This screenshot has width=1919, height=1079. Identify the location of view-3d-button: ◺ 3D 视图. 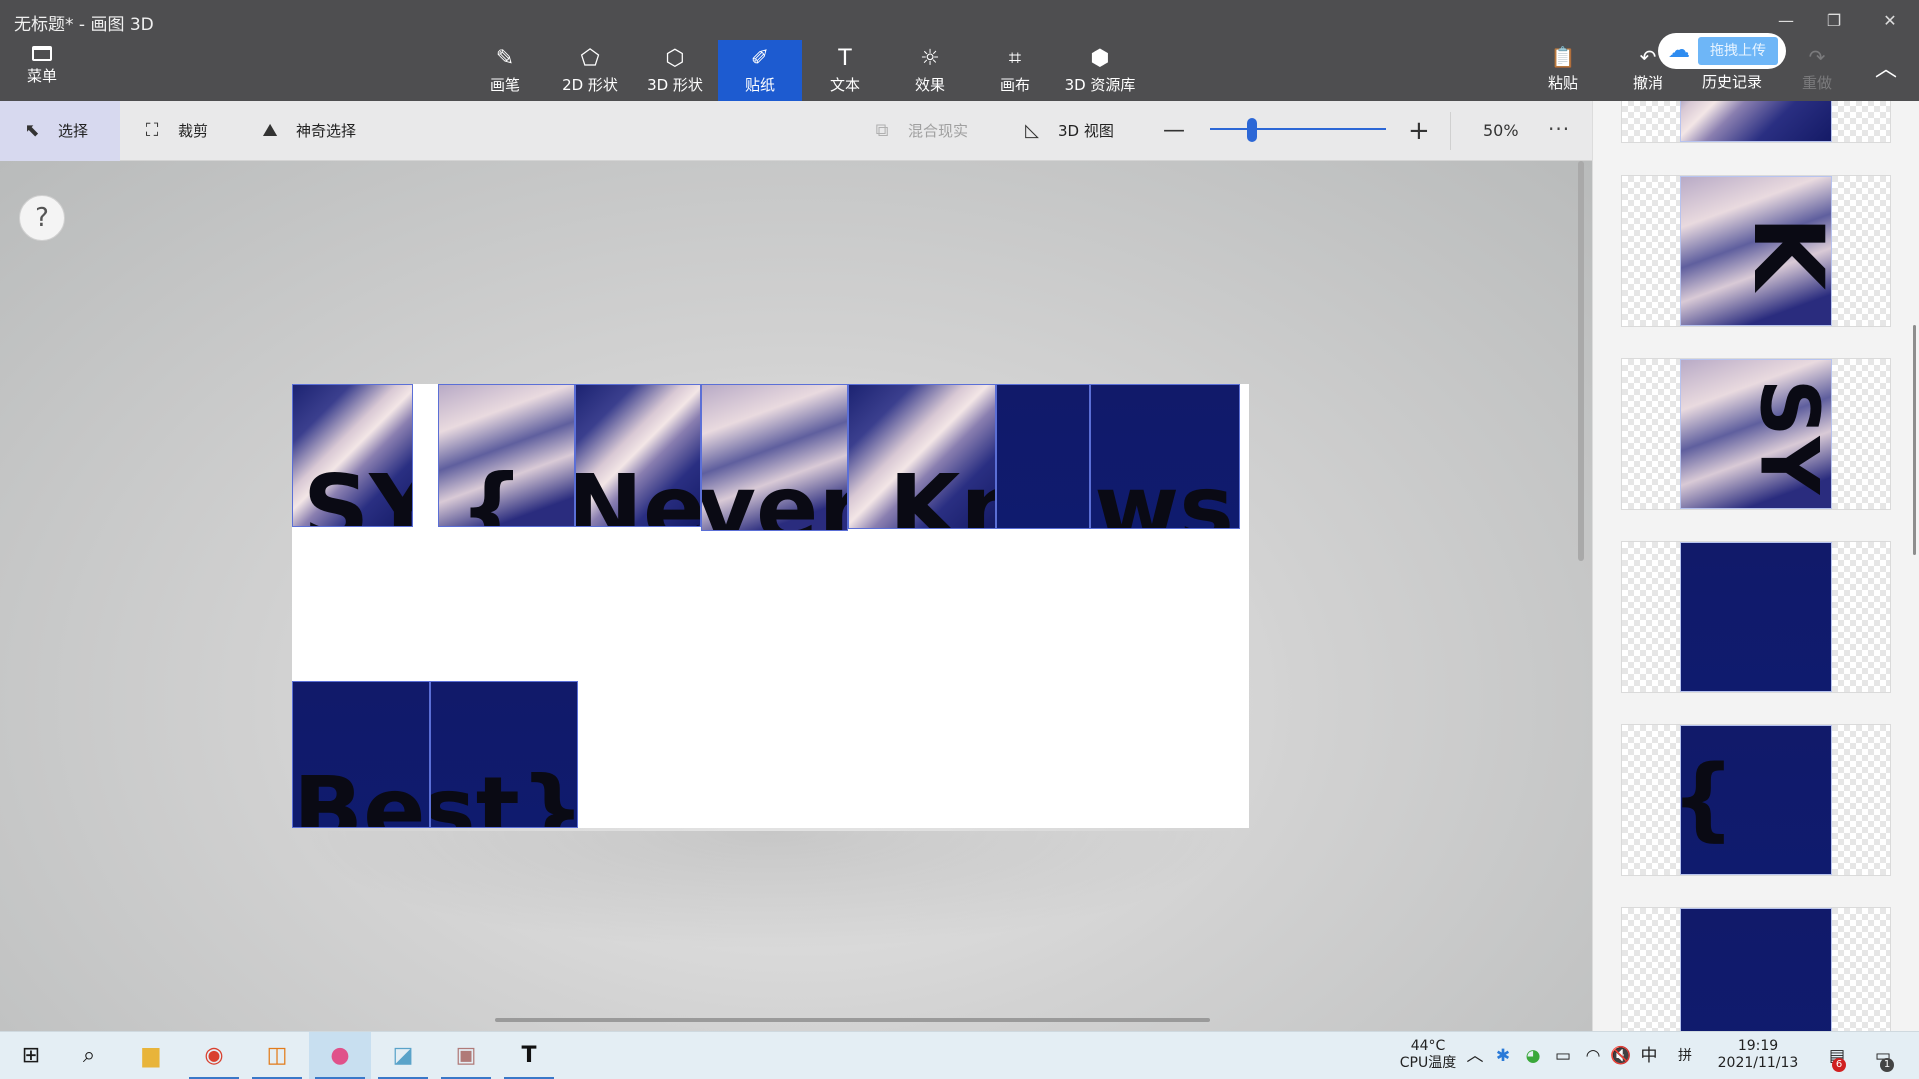
(1067, 131).